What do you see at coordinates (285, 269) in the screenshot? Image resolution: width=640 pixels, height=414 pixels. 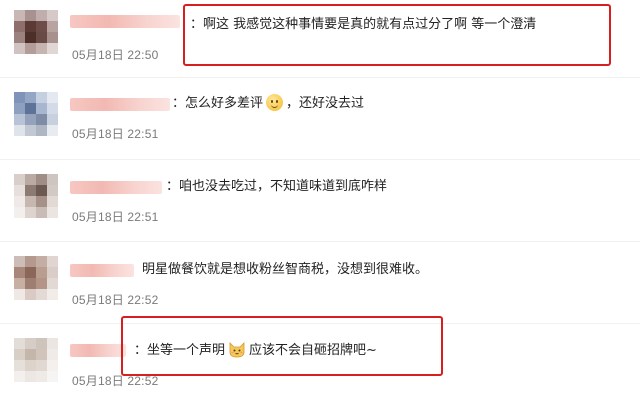 I see `comment-text: 明星做餐饮就是想收粉丝智商税，没想到很难收。` at bounding box center [285, 269].